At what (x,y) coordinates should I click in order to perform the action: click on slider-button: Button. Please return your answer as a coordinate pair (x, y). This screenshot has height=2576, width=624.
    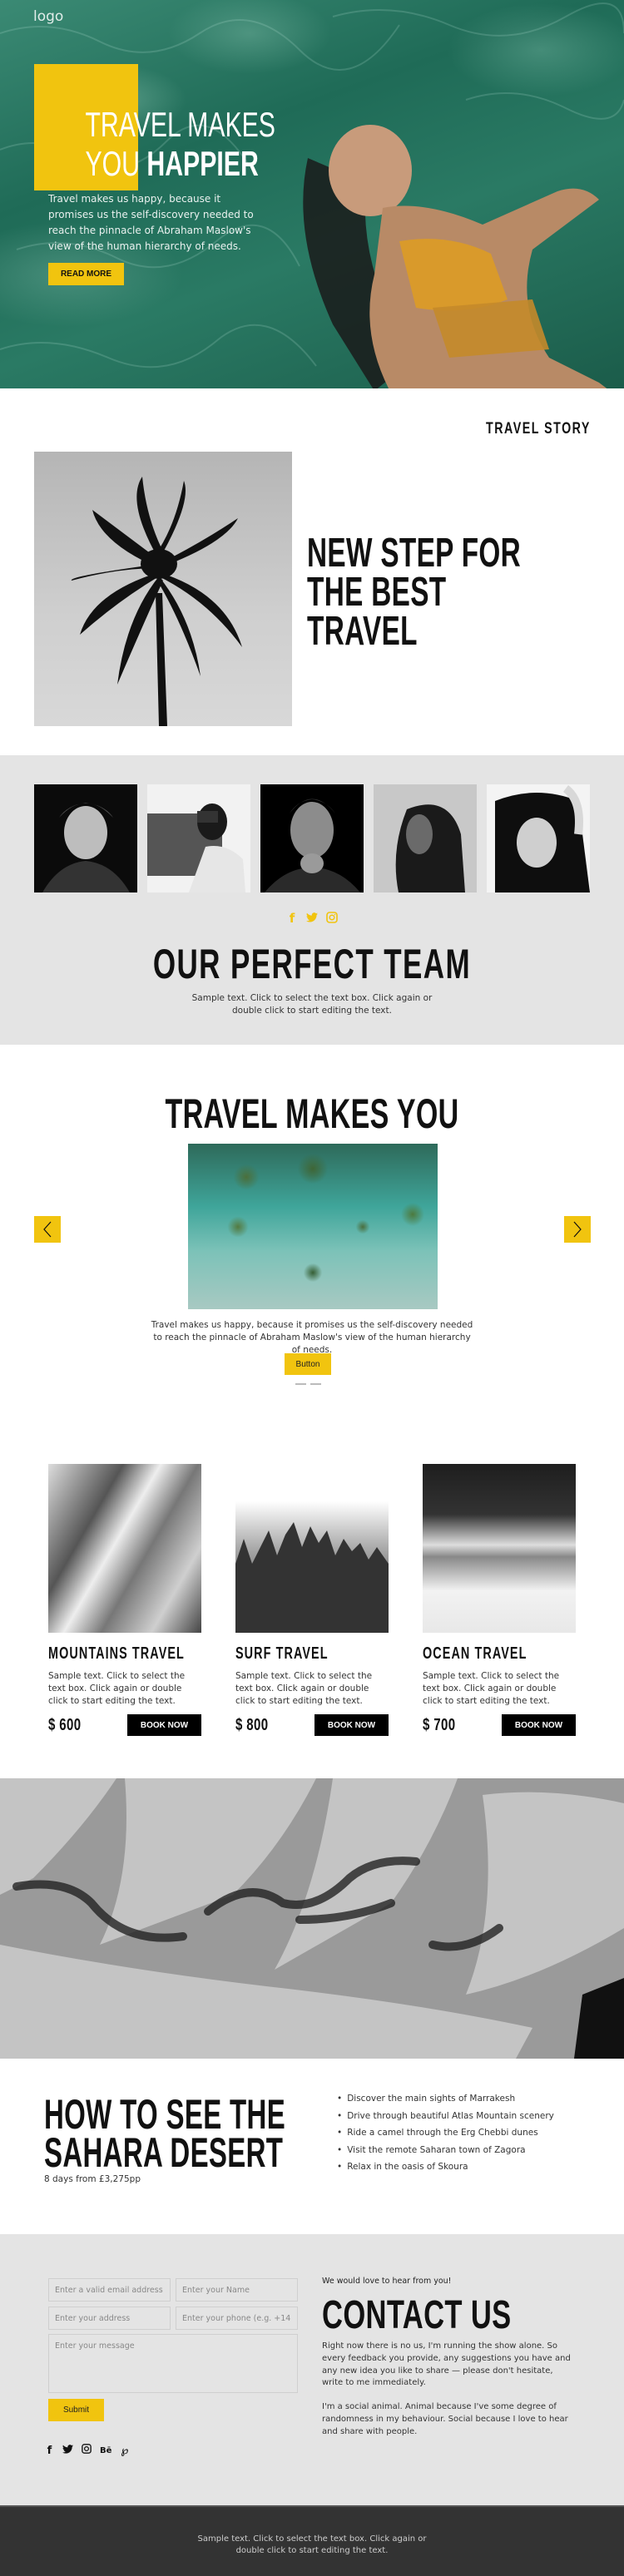
    Looking at the image, I should click on (308, 1364).